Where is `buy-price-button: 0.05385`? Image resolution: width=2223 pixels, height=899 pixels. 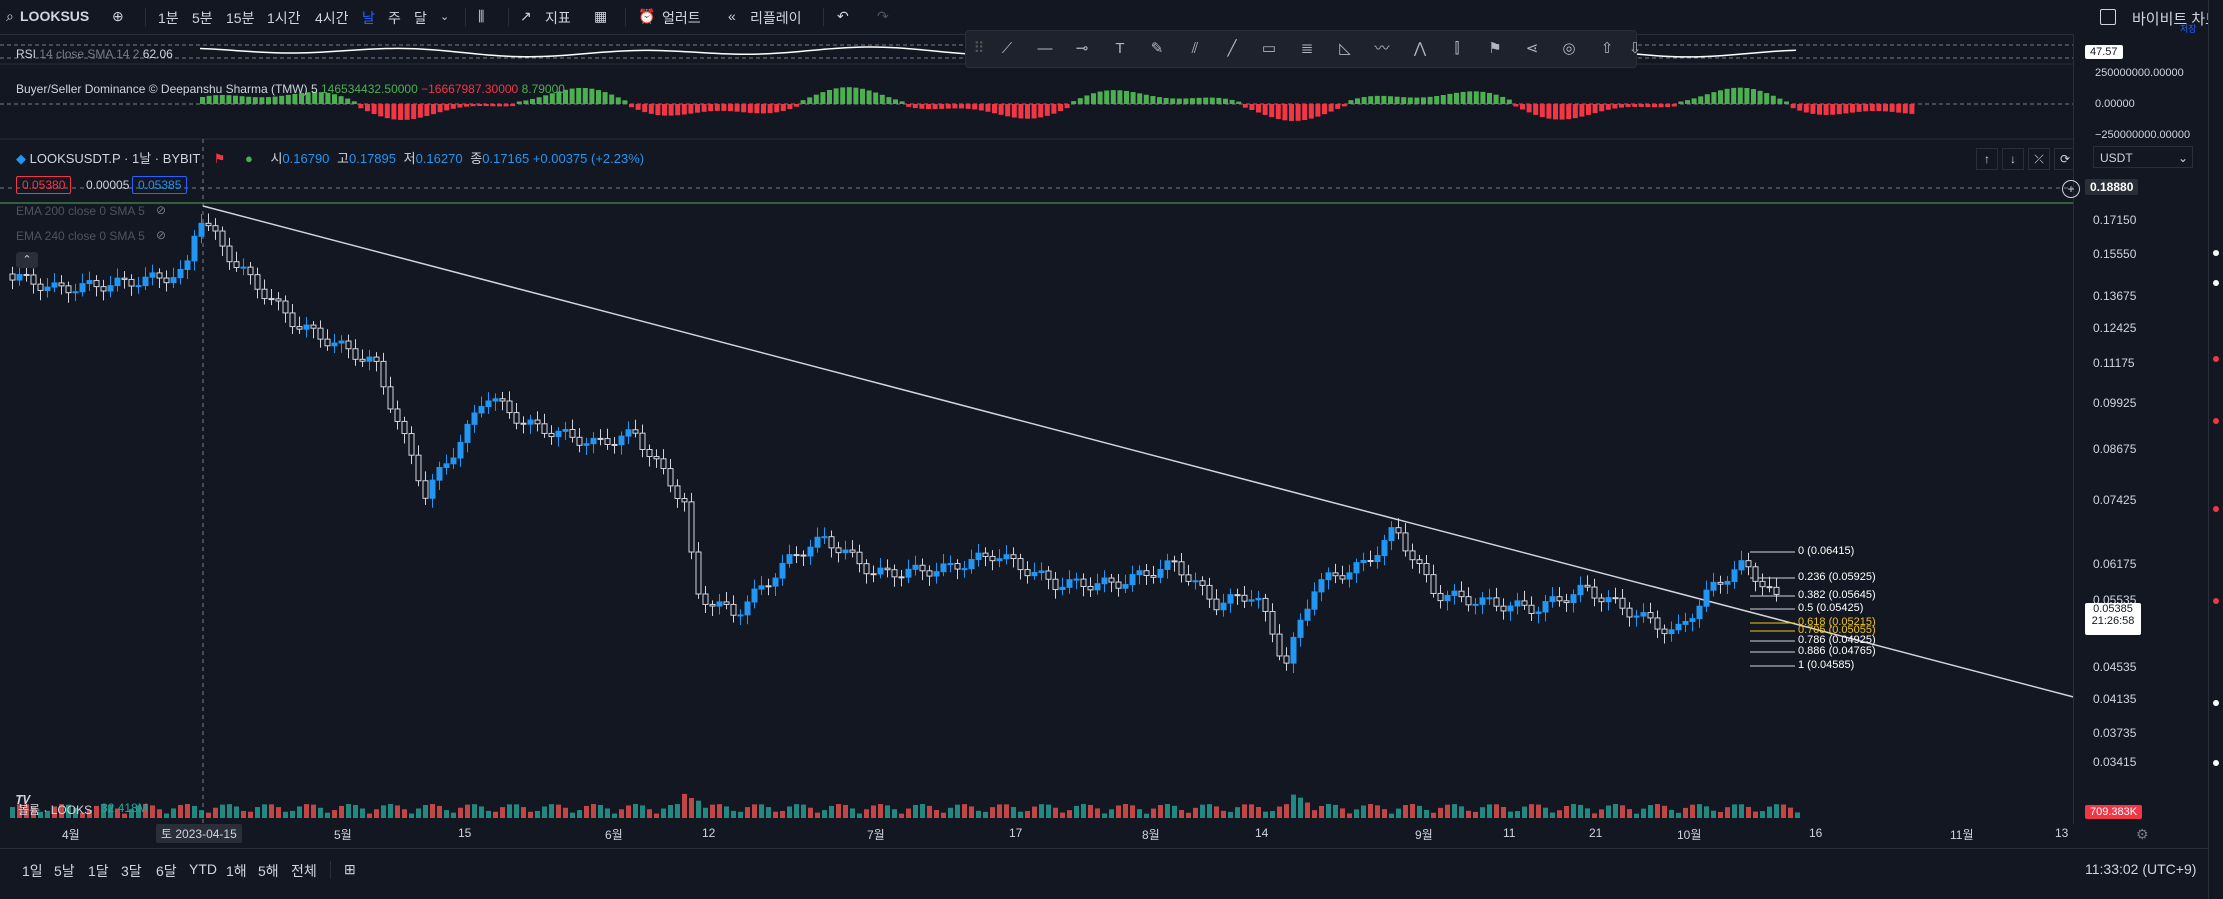 buy-price-button: 0.05385 is located at coordinates (160, 185).